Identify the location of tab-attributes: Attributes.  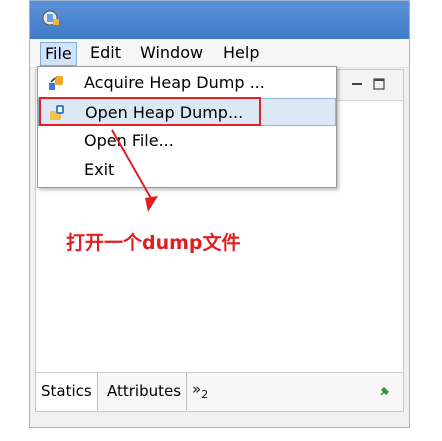
(145, 391).